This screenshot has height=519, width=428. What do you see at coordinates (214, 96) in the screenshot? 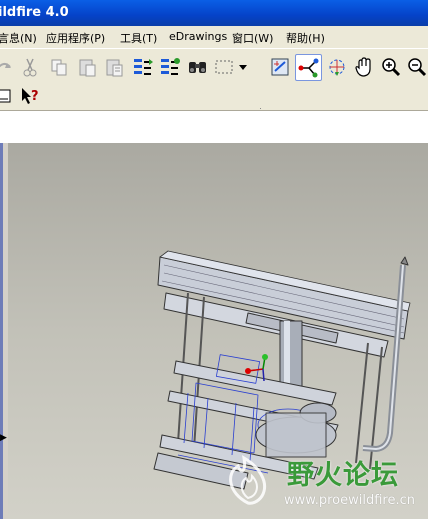
I see `secondary-toolbar: ?` at bounding box center [214, 96].